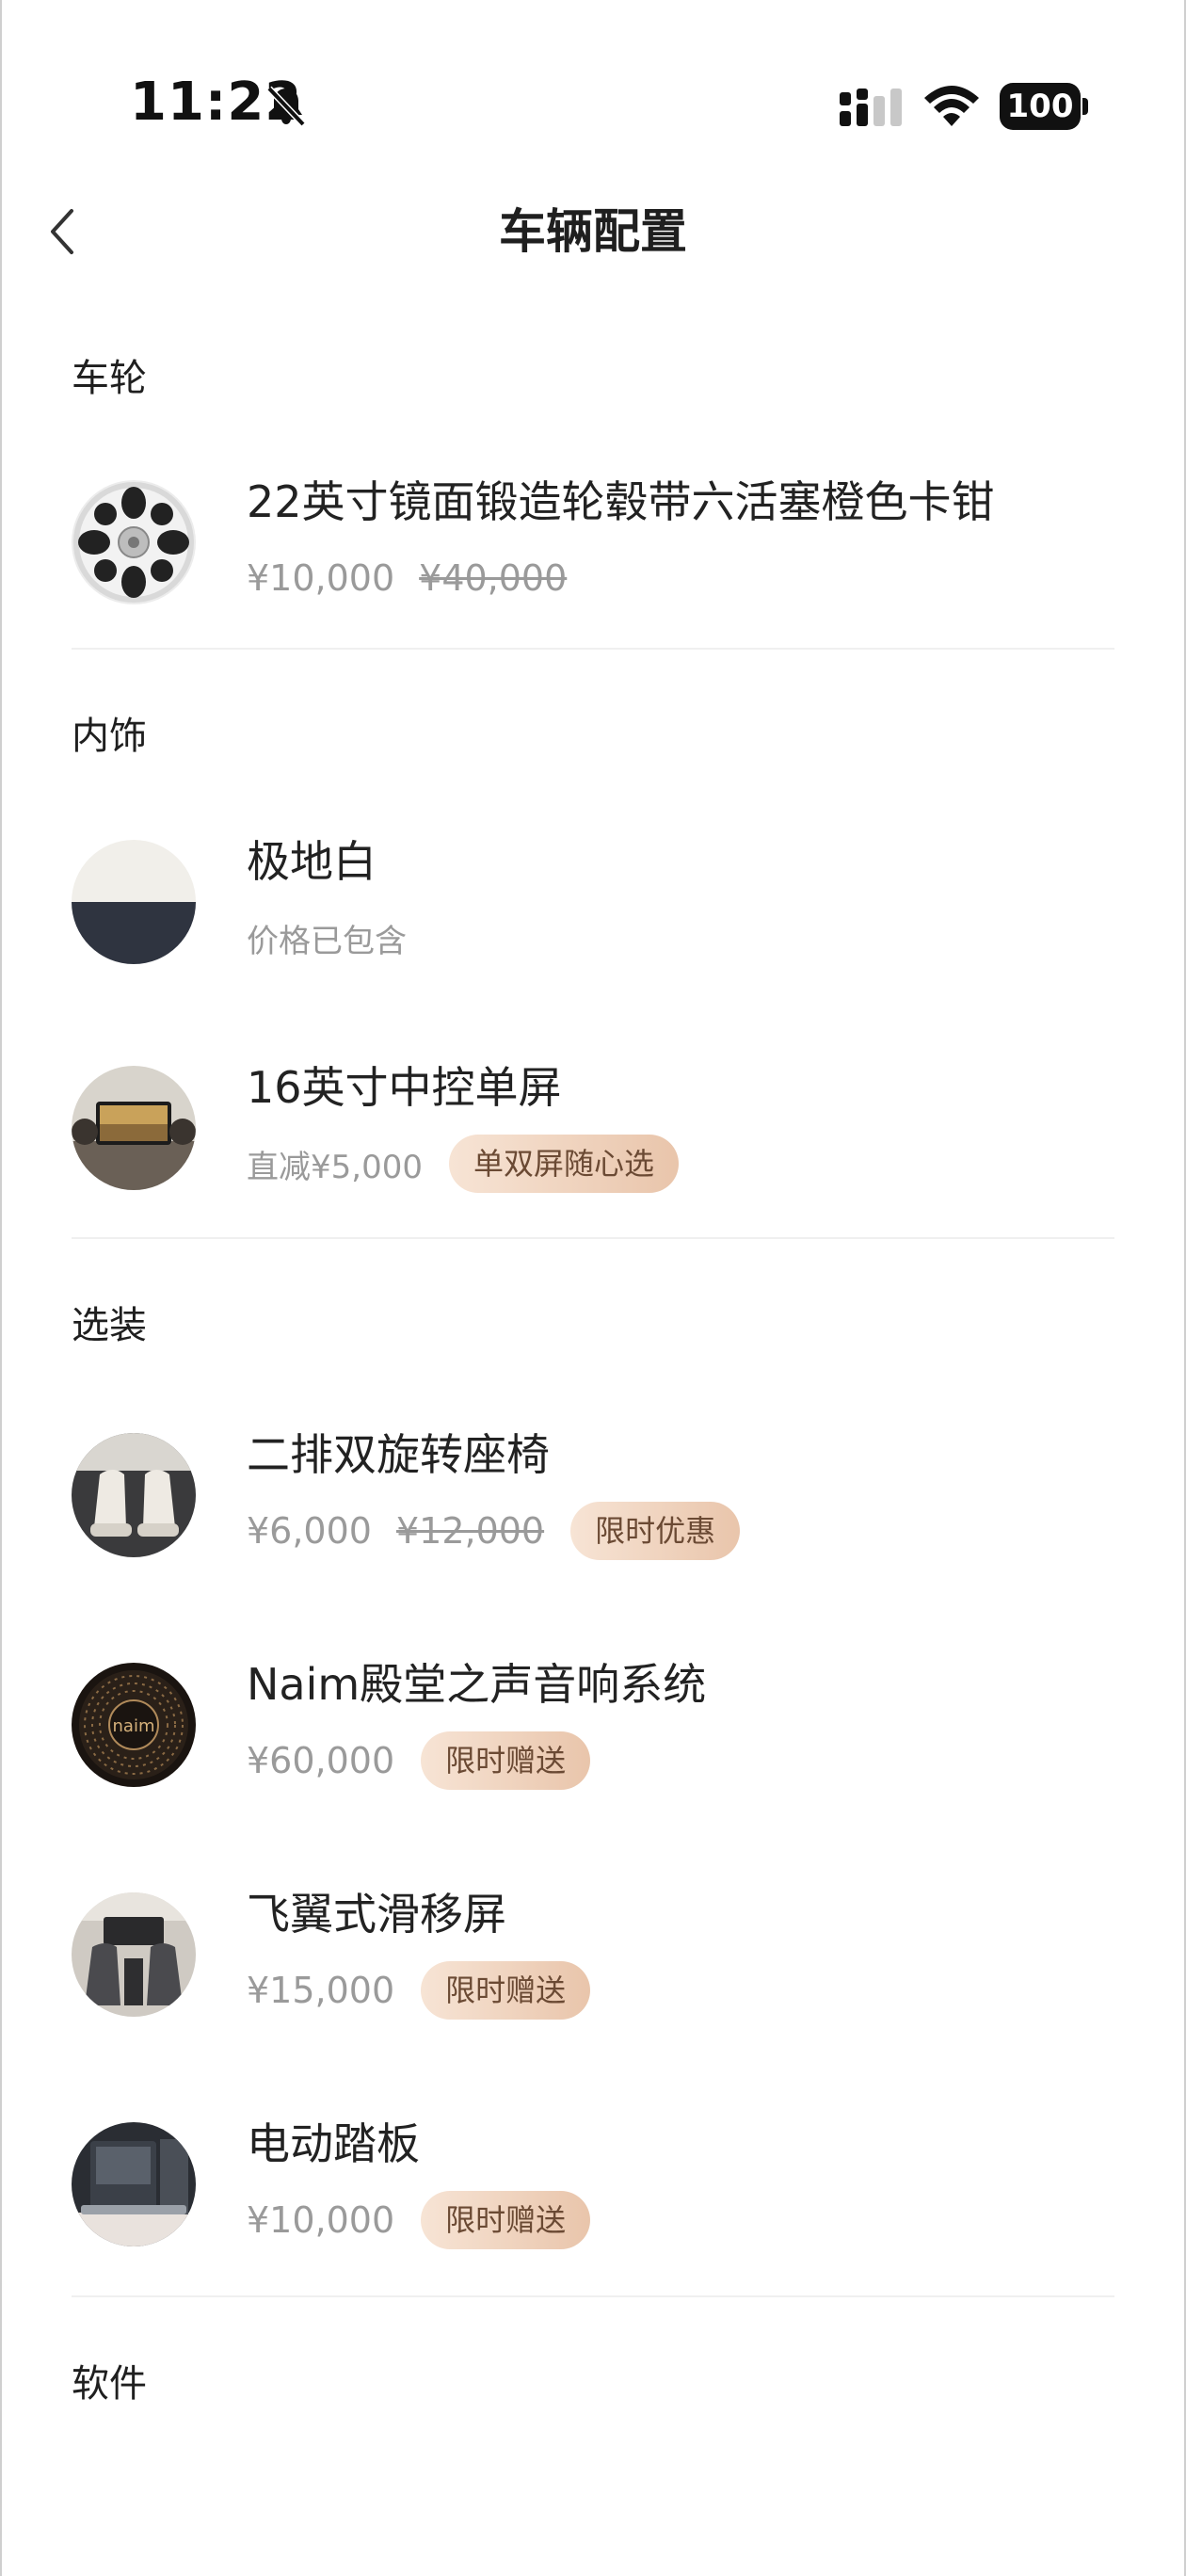 This screenshot has width=1186, height=2576. What do you see at coordinates (333, 2143) in the screenshot?
I see `item-name: 电动踏板` at bounding box center [333, 2143].